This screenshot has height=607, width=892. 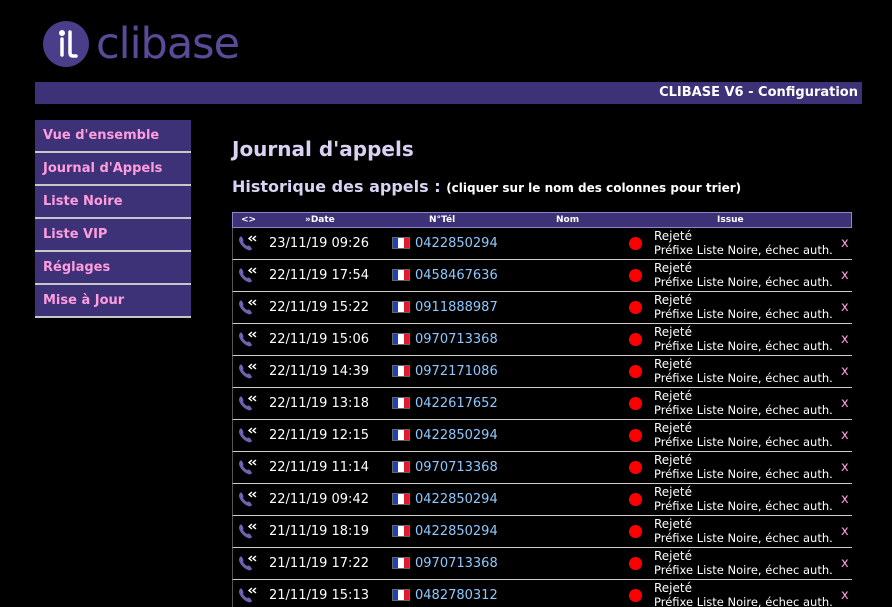 What do you see at coordinates (320, 220) in the screenshot?
I see `column-header-date: »Date` at bounding box center [320, 220].